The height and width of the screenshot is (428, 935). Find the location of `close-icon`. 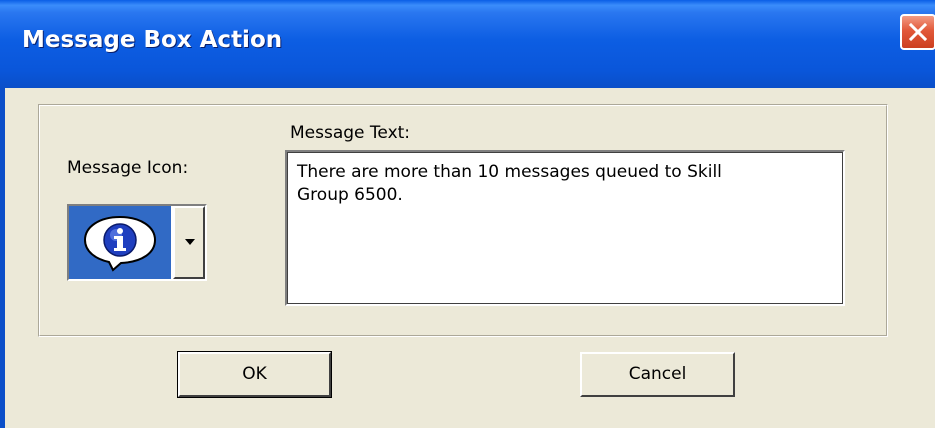

close-icon is located at coordinates (918, 32).